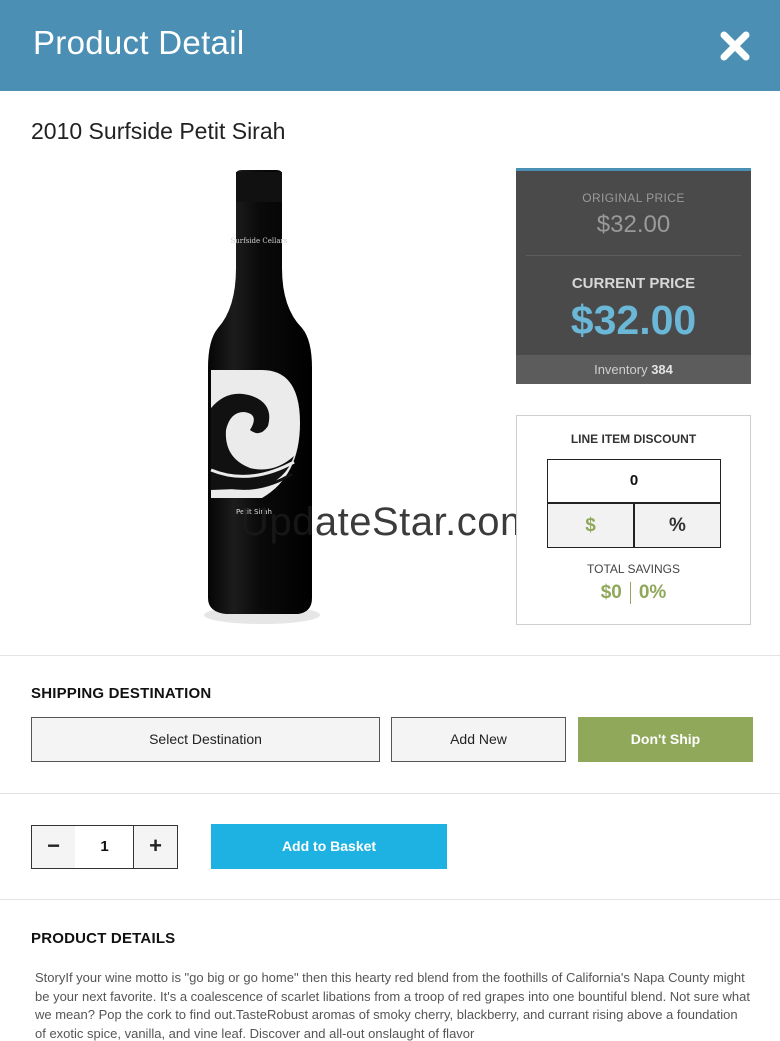 This screenshot has height=1041, width=780. I want to click on original-price: $32.00, so click(633, 224).